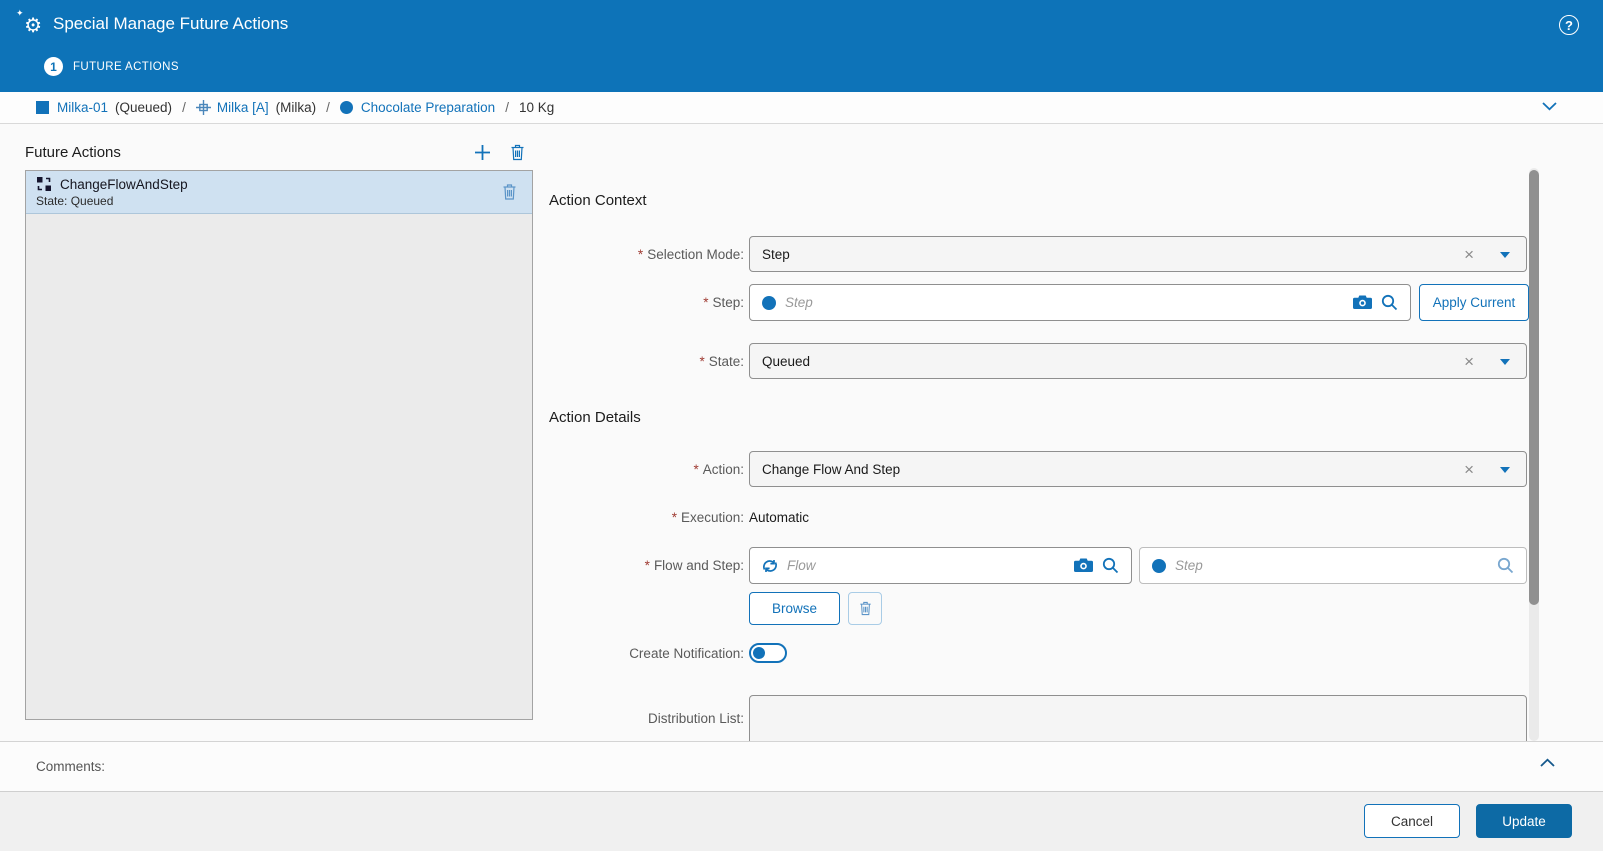 The height and width of the screenshot is (851, 1603). I want to click on create-notification-row: Create Notification:, so click(1039, 653).